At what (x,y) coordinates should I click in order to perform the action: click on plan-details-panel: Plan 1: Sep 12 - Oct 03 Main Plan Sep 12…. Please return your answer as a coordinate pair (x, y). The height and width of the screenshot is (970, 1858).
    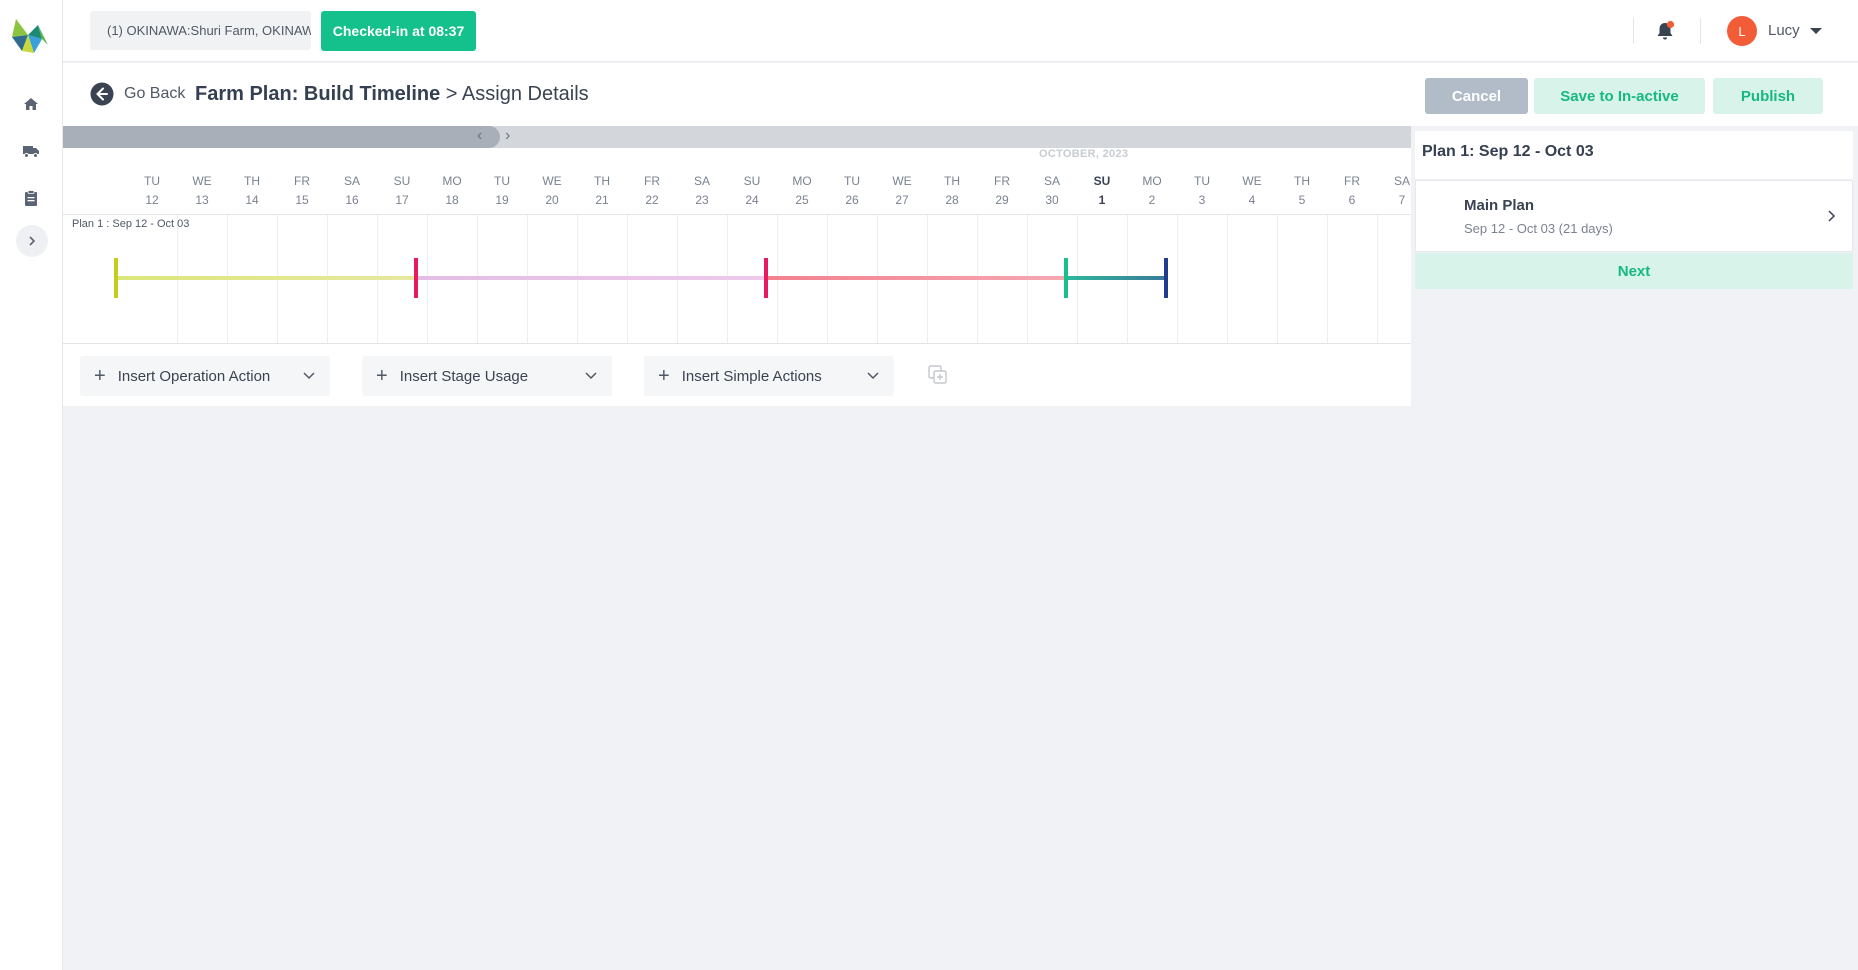
    Looking at the image, I should click on (1634, 210).